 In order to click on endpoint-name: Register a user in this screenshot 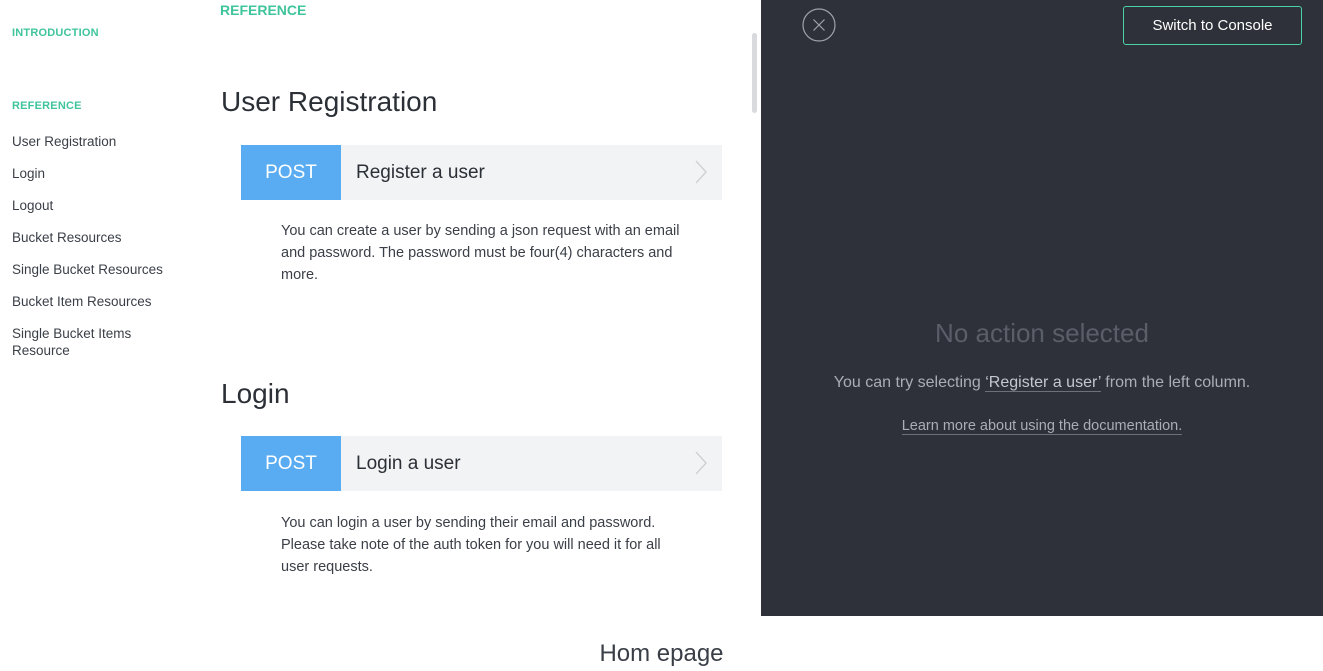, I will do `click(420, 172)`.